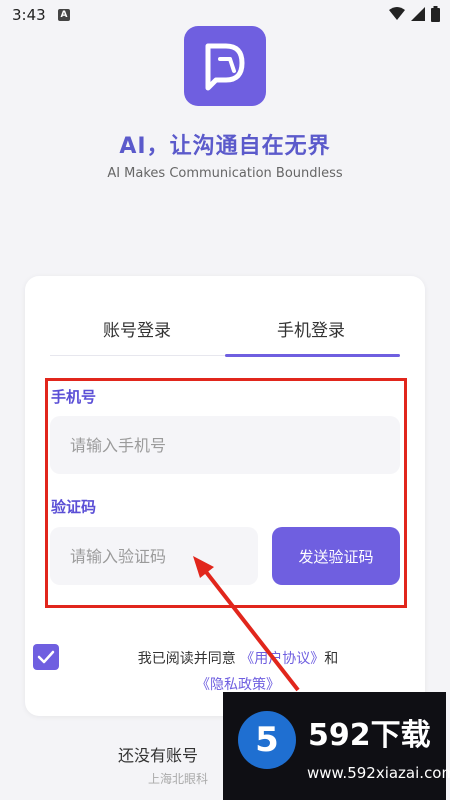  I want to click on active-tab-indicator, so click(312, 355).